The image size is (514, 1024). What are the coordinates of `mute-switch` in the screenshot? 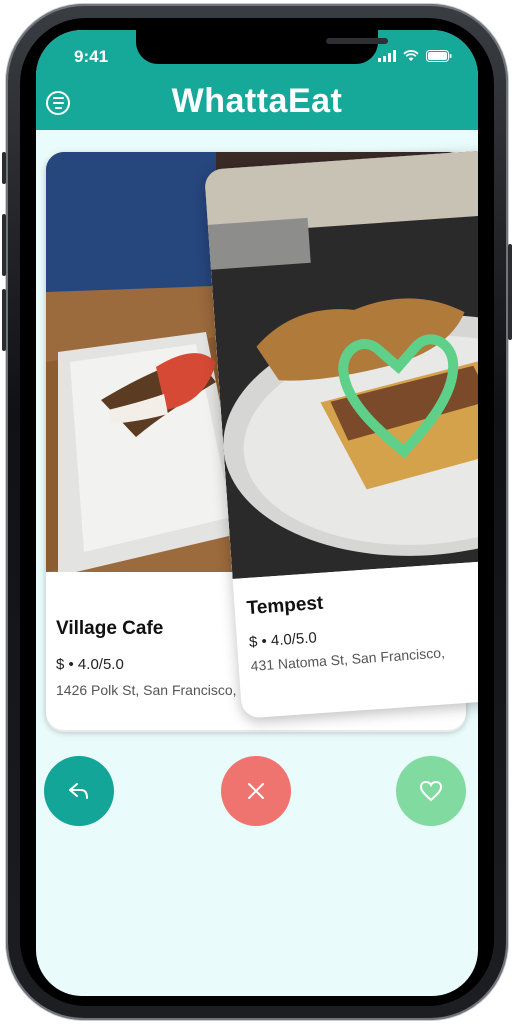 It's located at (4, 168).